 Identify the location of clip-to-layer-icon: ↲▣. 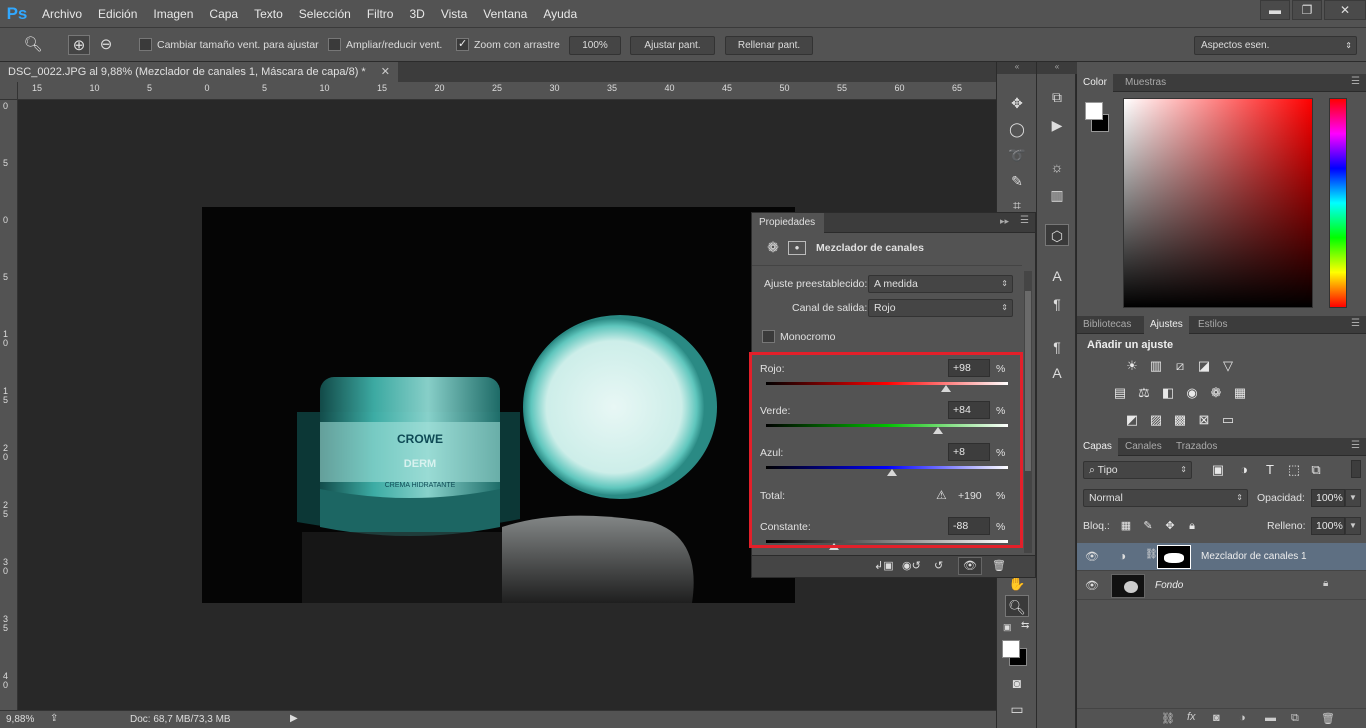
(884, 565).